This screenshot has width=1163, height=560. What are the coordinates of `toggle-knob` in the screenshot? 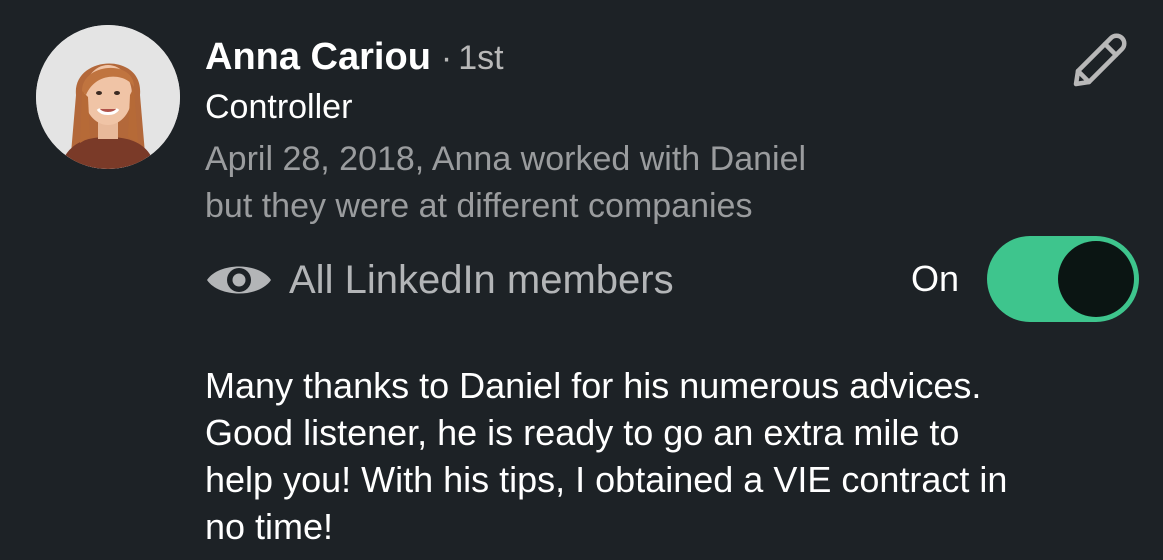 It's located at (1096, 279).